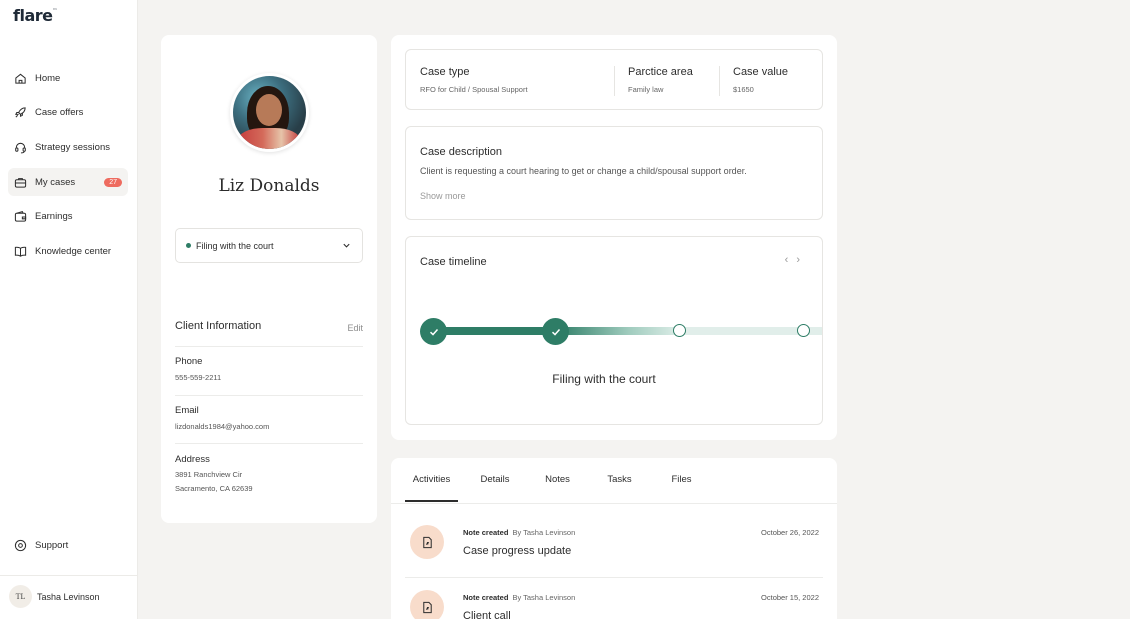 Image resolution: width=1130 pixels, height=619 pixels. What do you see at coordinates (20, 251) in the screenshot?
I see `book-icon` at bounding box center [20, 251].